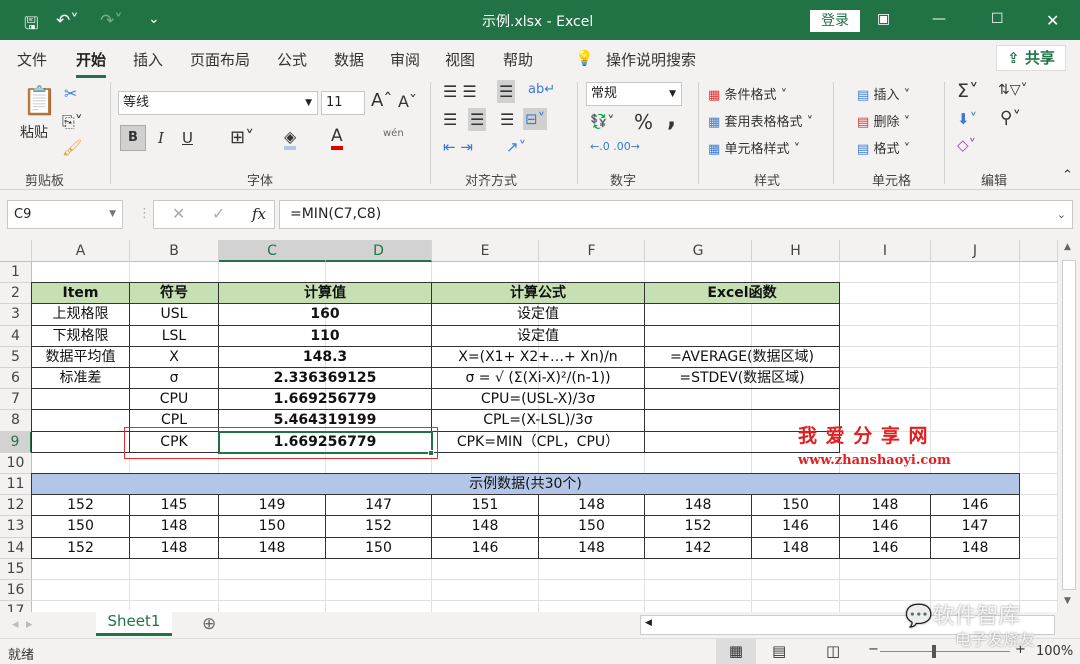  I want to click on cell-item: 标准差, so click(80, 378).